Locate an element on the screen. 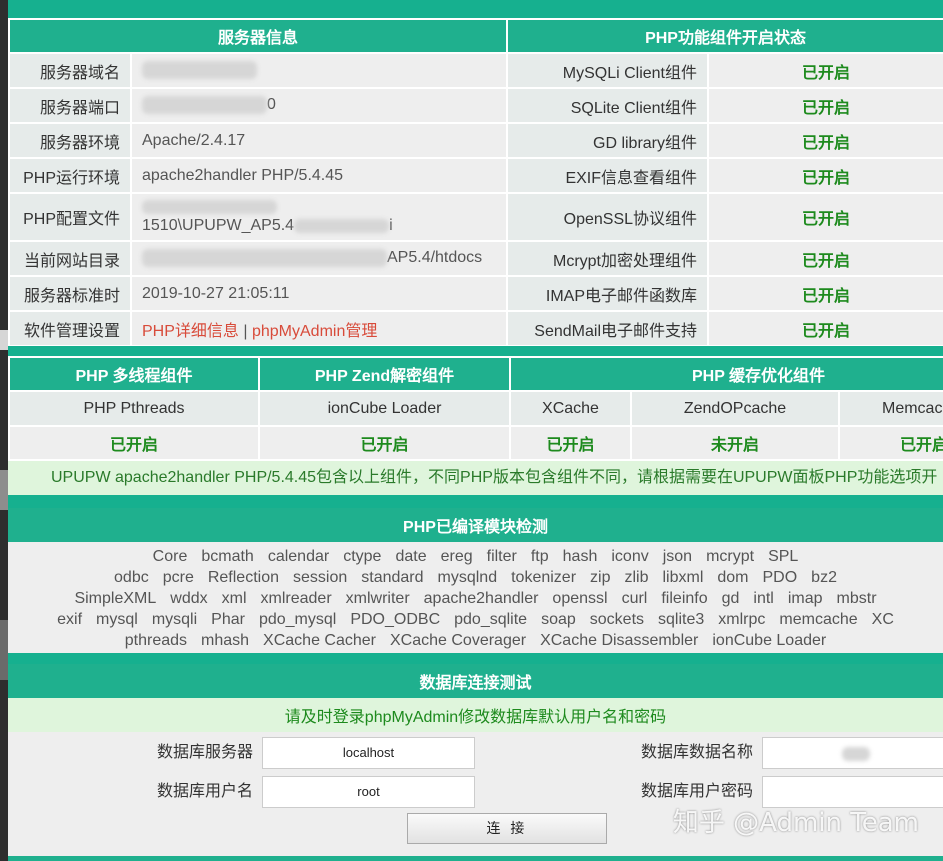 Image resolution: width=943 pixels, height=861 pixels. db-name-input is located at coordinates (852, 753).